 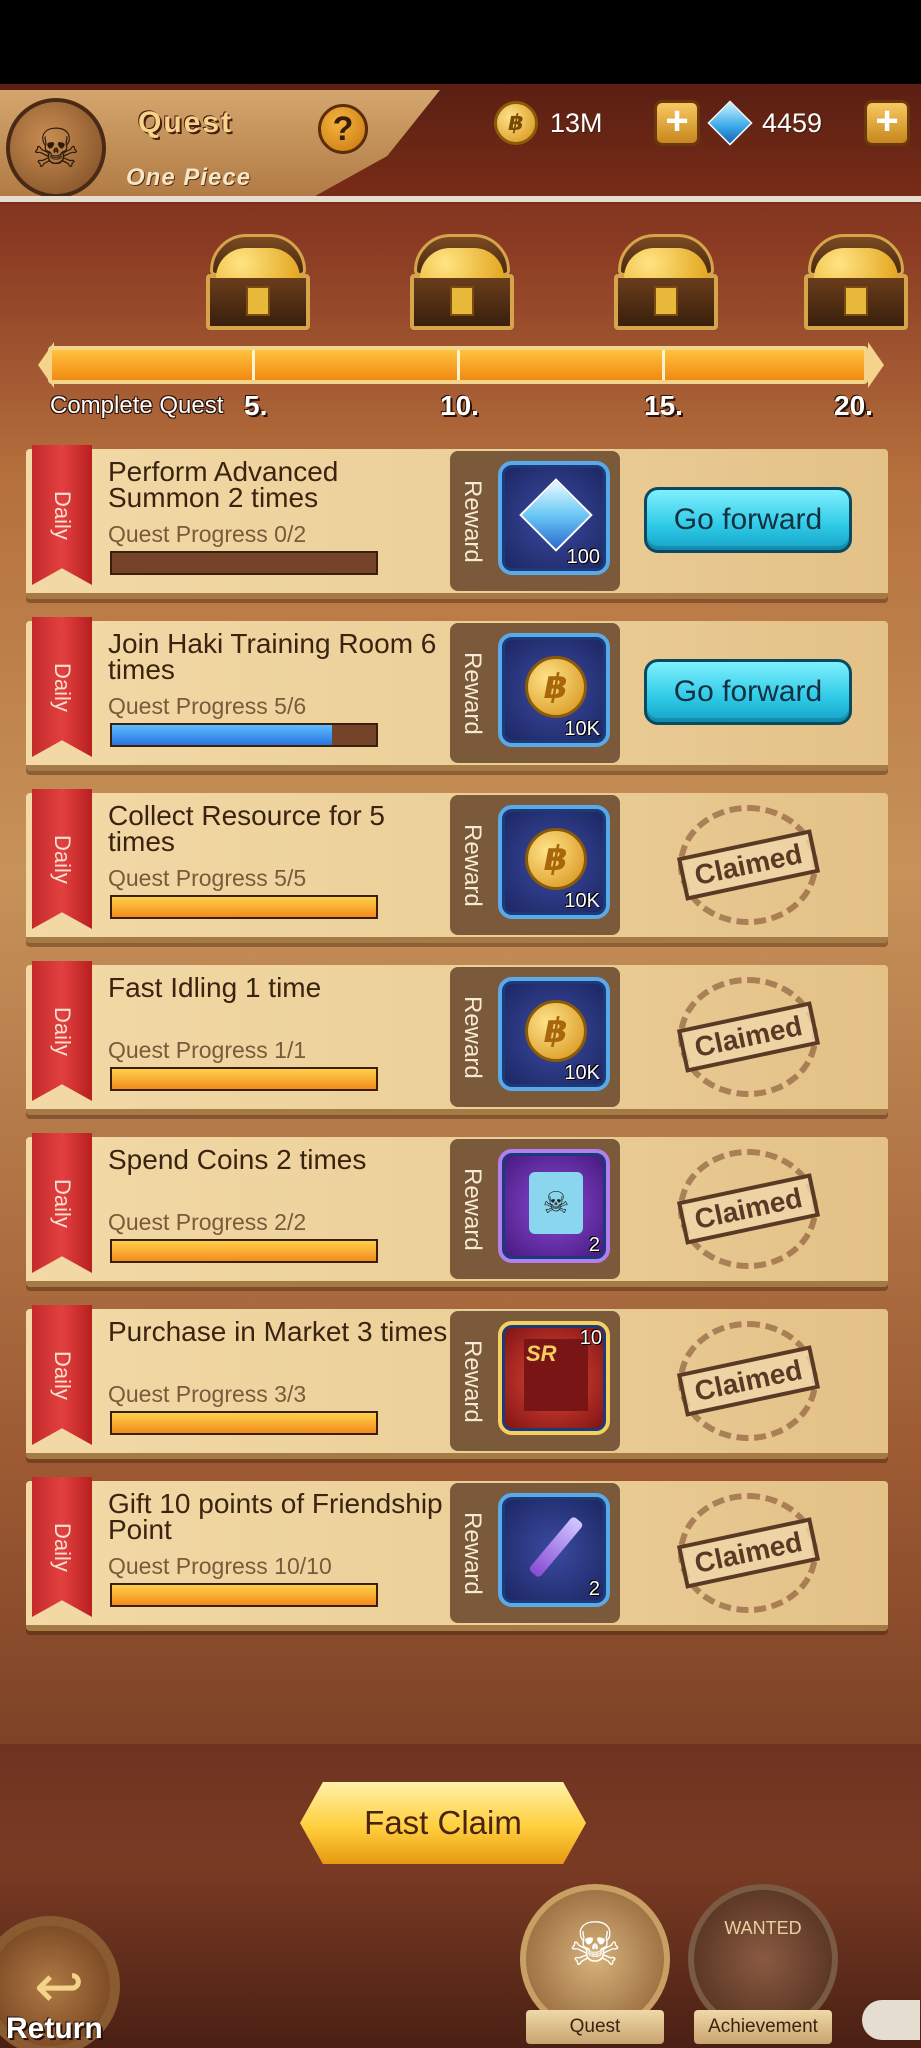 What do you see at coordinates (186, 122) in the screenshot?
I see `page-title: Quest` at bounding box center [186, 122].